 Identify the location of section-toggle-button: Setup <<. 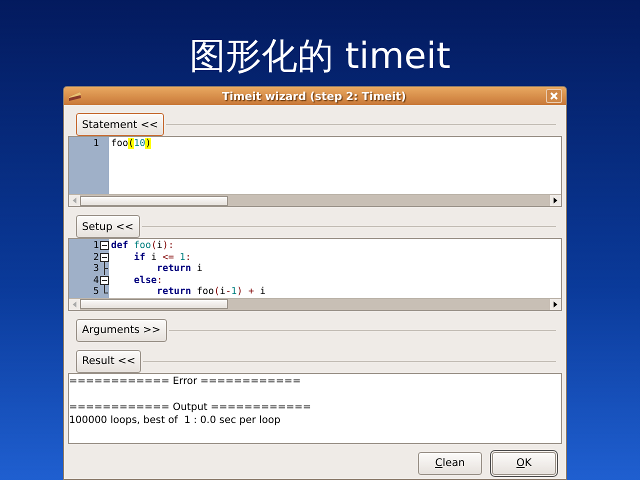
(108, 226).